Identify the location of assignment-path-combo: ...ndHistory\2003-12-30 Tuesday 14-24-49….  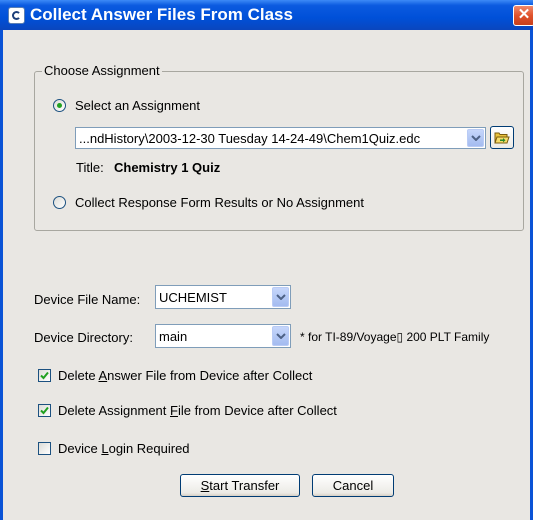
(280, 138).